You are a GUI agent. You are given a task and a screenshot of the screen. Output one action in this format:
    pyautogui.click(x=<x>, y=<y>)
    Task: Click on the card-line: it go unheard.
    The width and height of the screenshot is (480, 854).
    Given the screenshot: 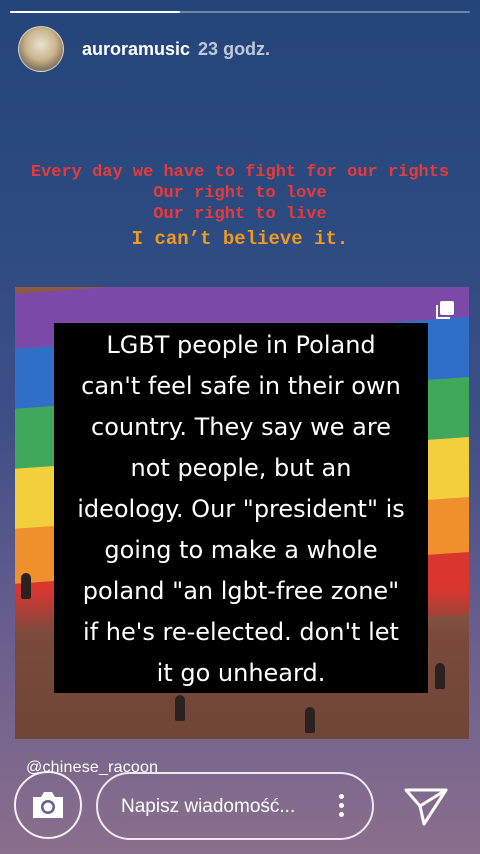 What is the action you would take?
    pyautogui.click(x=241, y=672)
    